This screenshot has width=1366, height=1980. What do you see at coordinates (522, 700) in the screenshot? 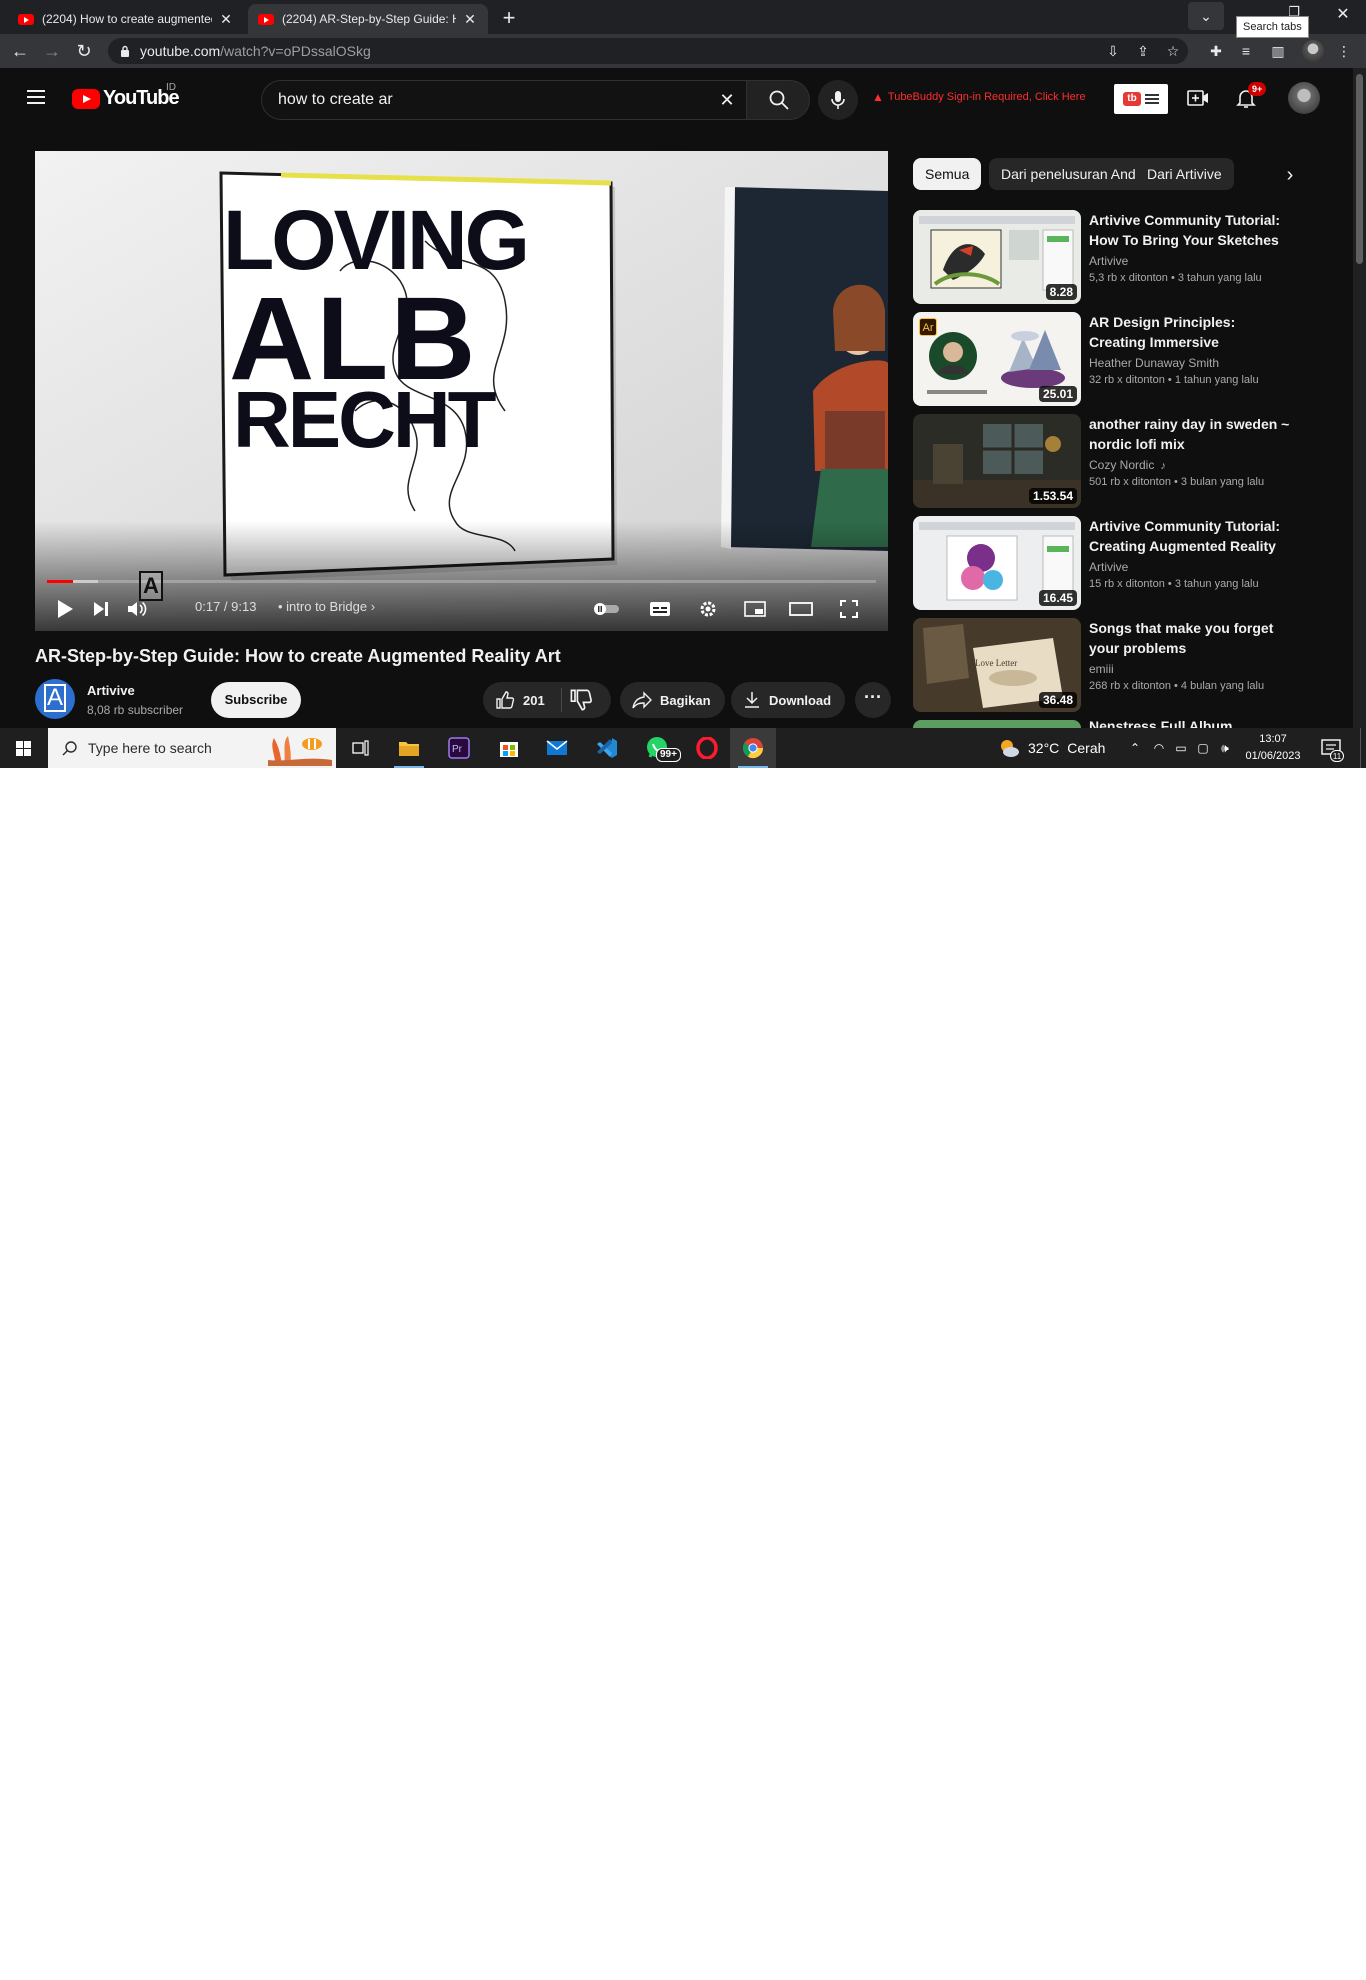
I see `like-button: 201` at bounding box center [522, 700].